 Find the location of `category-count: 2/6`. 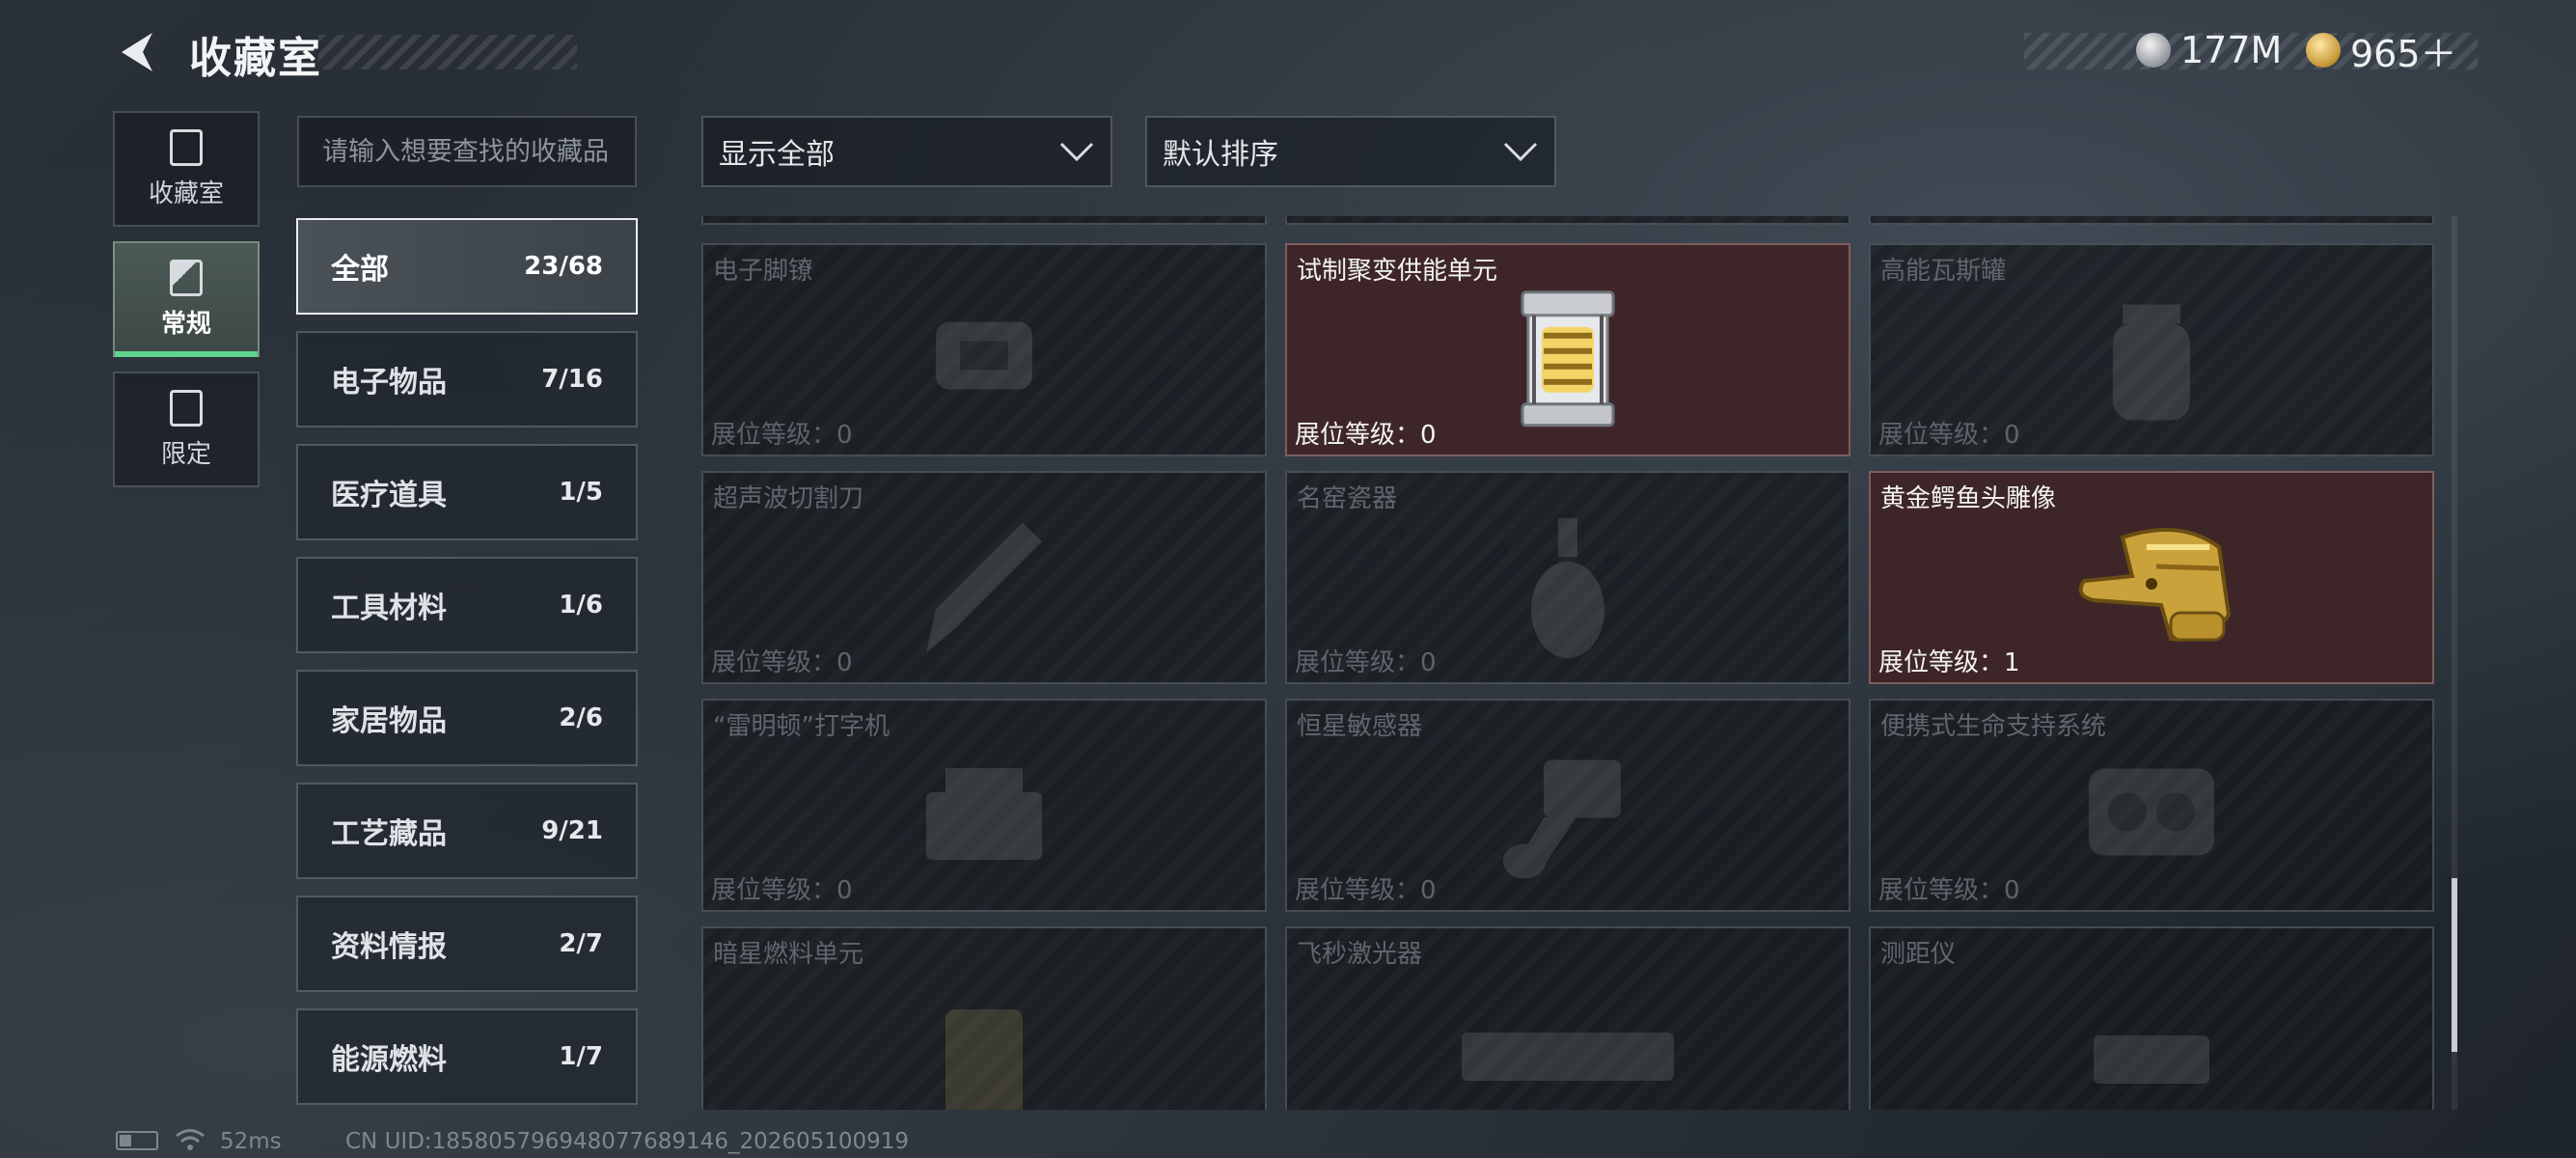

category-count: 2/6 is located at coordinates (581, 717).